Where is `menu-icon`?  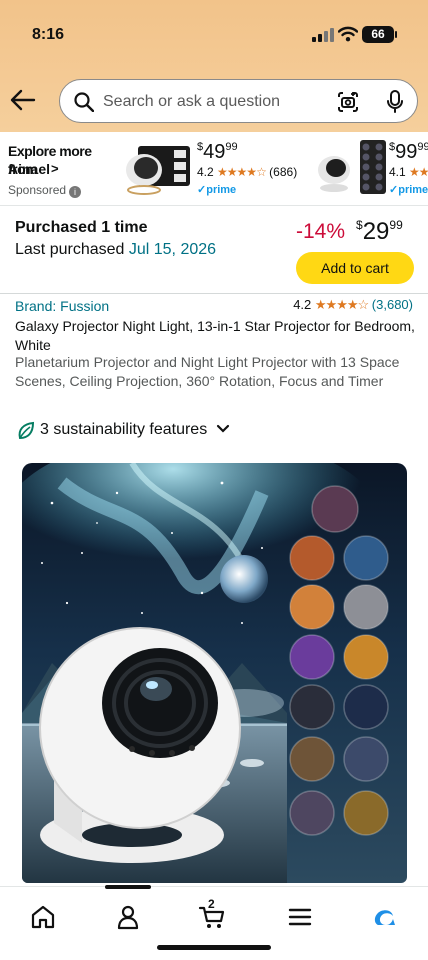
menu-icon is located at coordinates (300, 917).